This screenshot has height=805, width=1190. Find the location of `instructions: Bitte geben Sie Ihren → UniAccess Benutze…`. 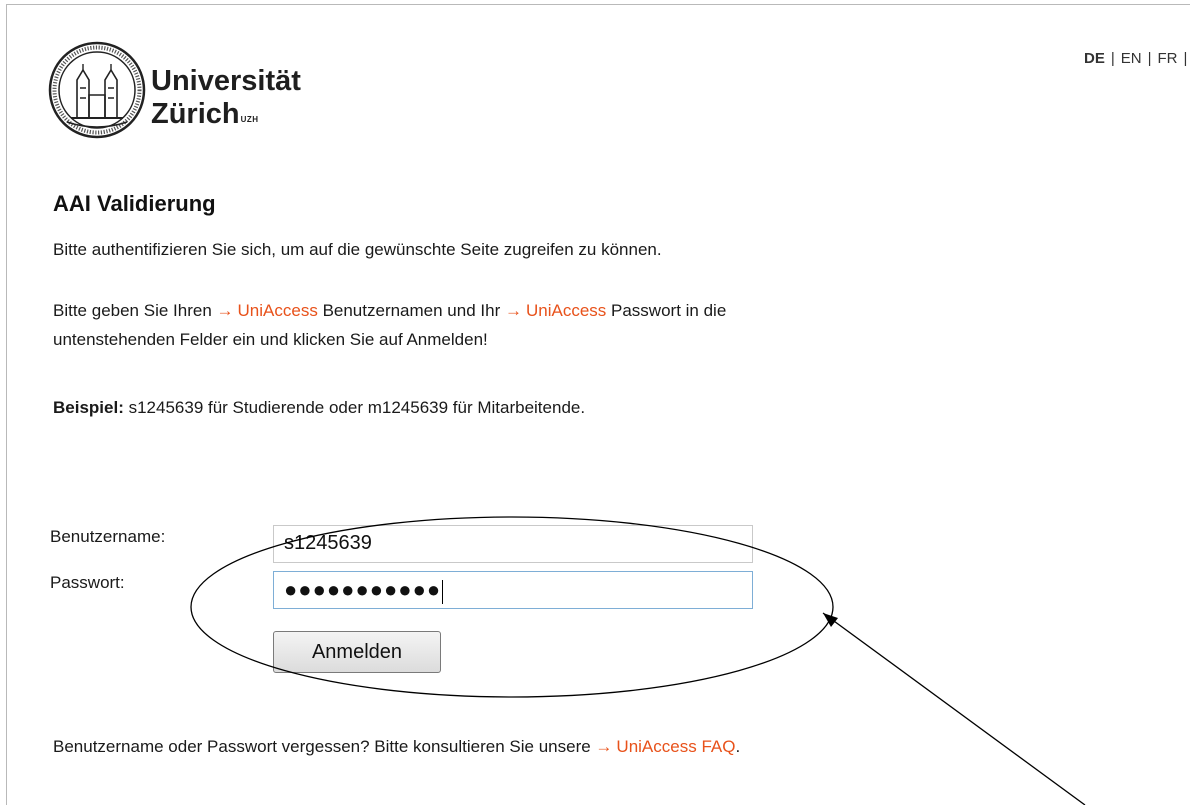

instructions: Bitte geben Sie Ihren → UniAccess Benutze… is located at coordinates (389, 325).